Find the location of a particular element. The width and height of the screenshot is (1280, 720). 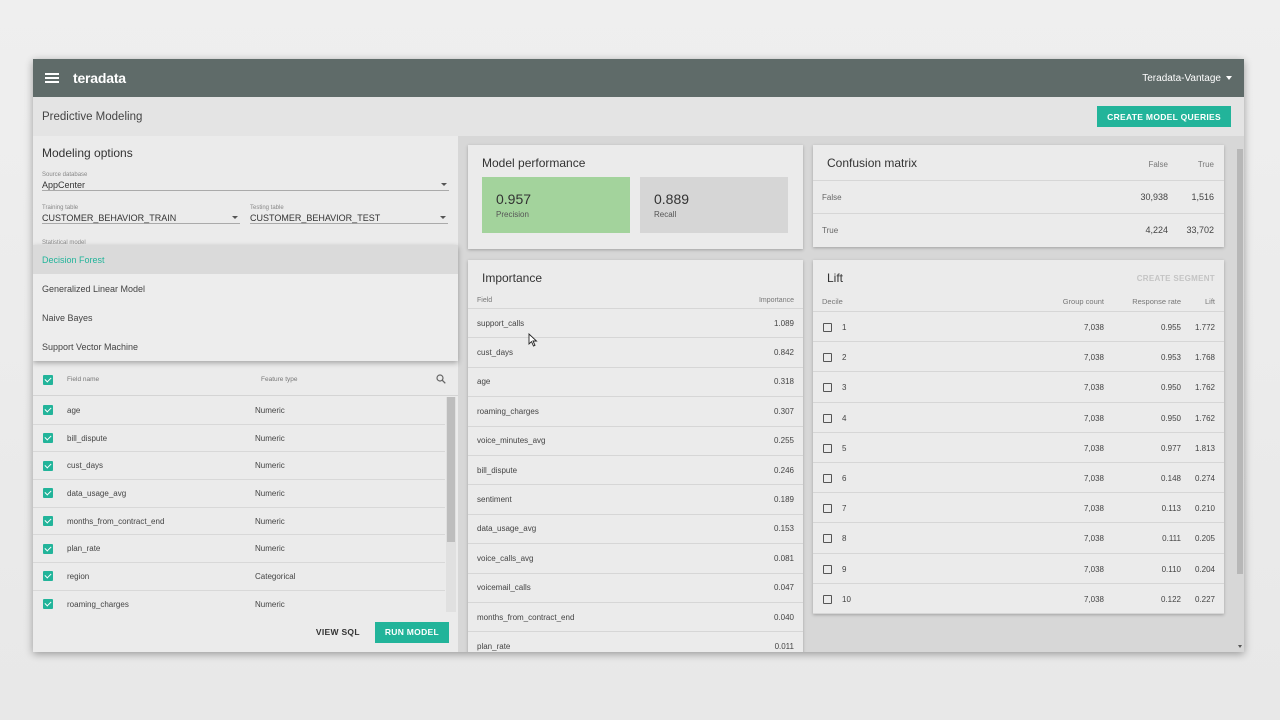

importance-row: months_from_contract_end 0.040 is located at coordinates (635, 618).